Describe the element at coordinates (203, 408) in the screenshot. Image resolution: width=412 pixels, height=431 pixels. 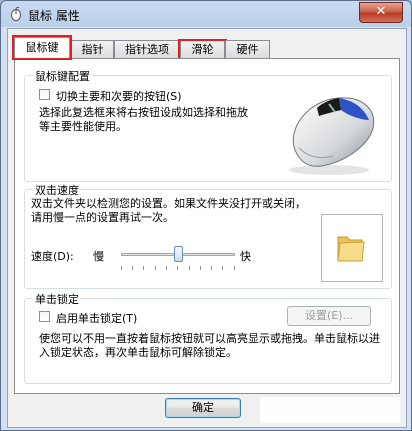
I see `ok-button: 确定` at that location.